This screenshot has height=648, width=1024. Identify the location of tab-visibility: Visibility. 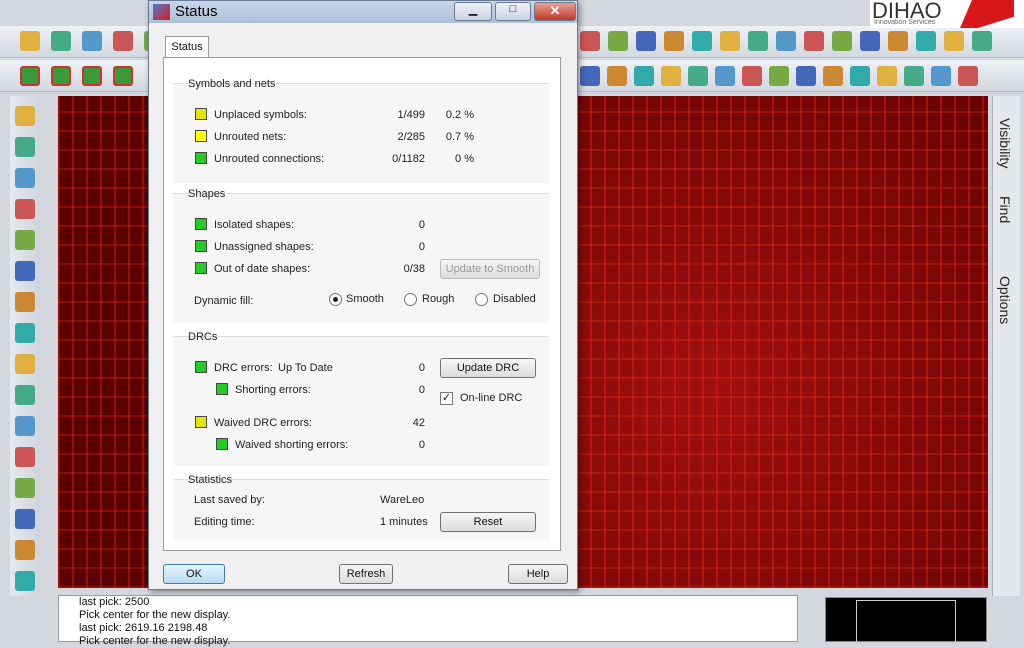
(1005, 143).